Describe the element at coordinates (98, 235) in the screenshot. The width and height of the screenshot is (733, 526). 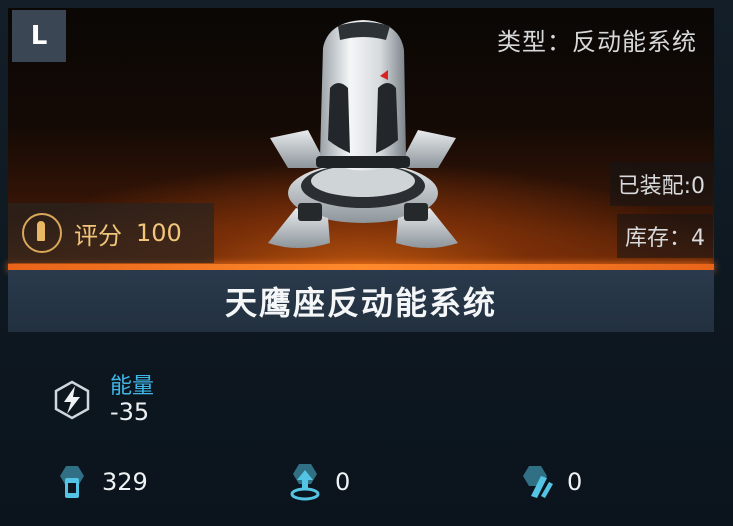
I see `score-label: 评分` at that location.